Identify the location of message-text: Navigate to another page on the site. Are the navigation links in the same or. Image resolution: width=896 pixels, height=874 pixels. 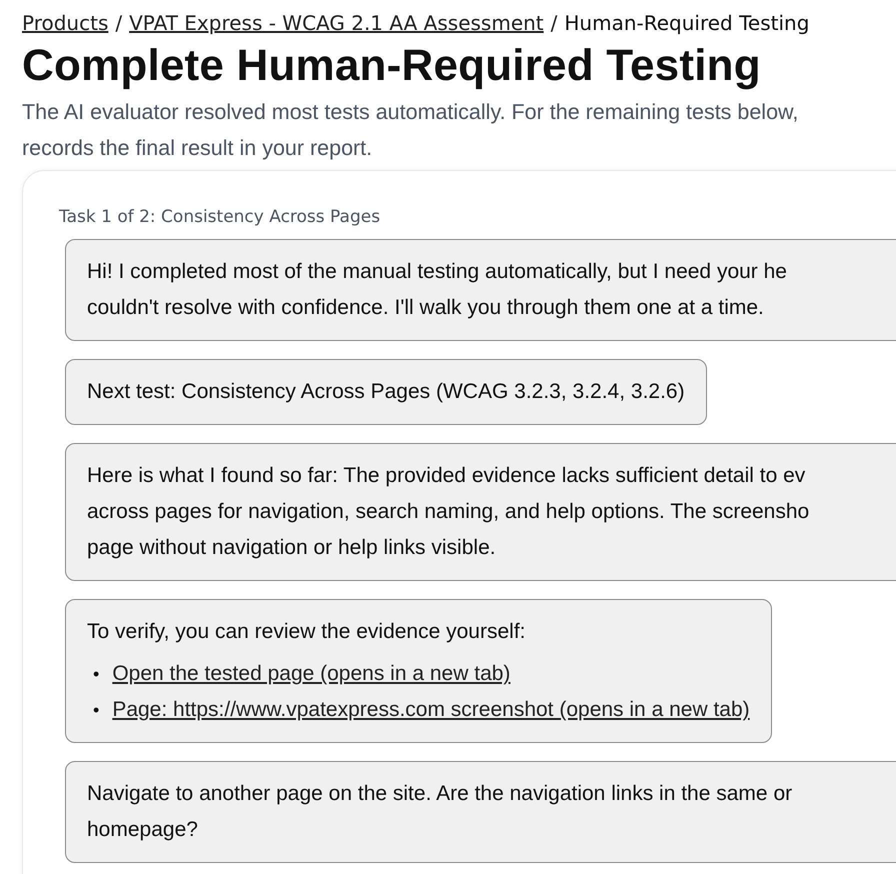
(440, 794).